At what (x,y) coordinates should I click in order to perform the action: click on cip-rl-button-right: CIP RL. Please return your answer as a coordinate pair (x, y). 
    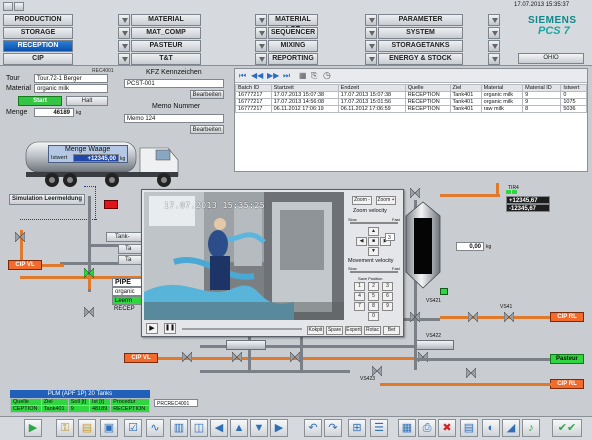
    Looking at the image, I should click on (567, 317).